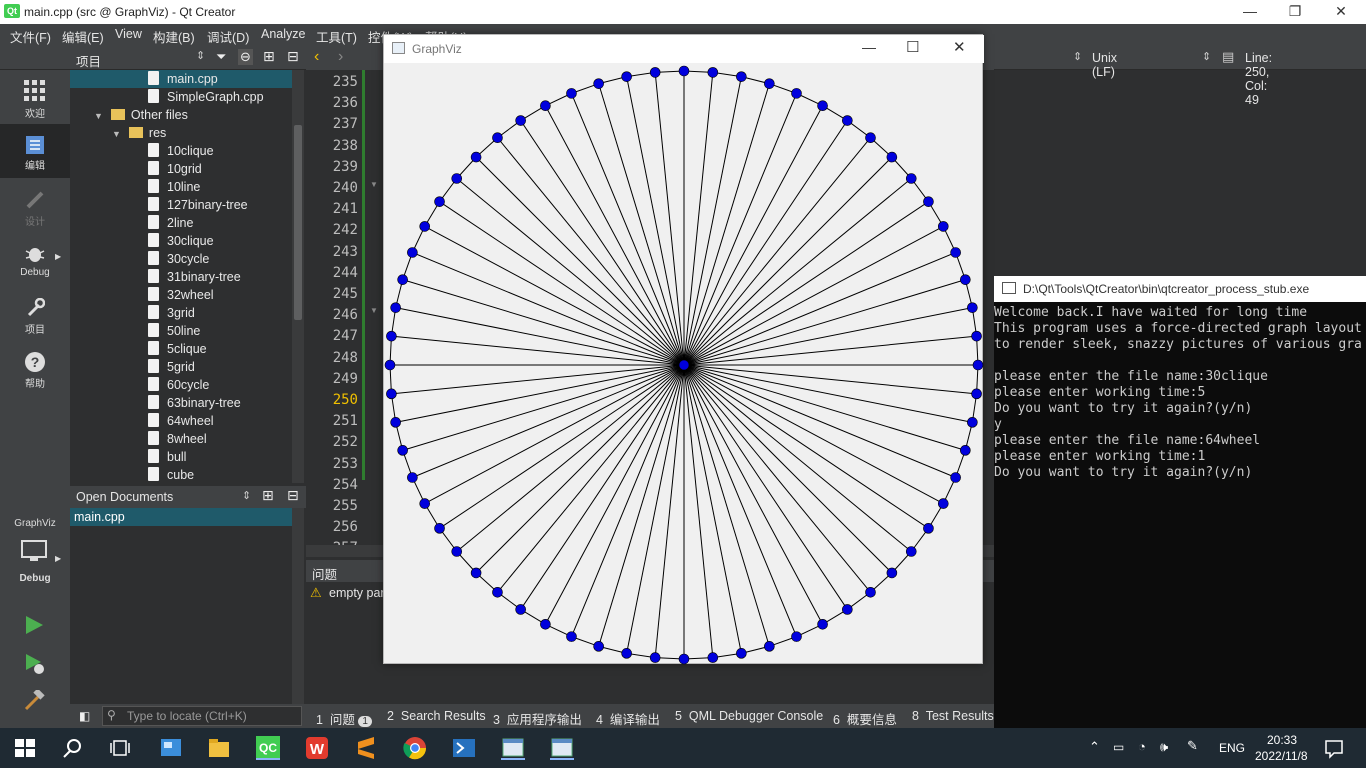 This screenshot has width=1366, height=768. Describe the element at coordinates (171, 474) in the screenshot. I see `tree-res-file: cube` at that location.